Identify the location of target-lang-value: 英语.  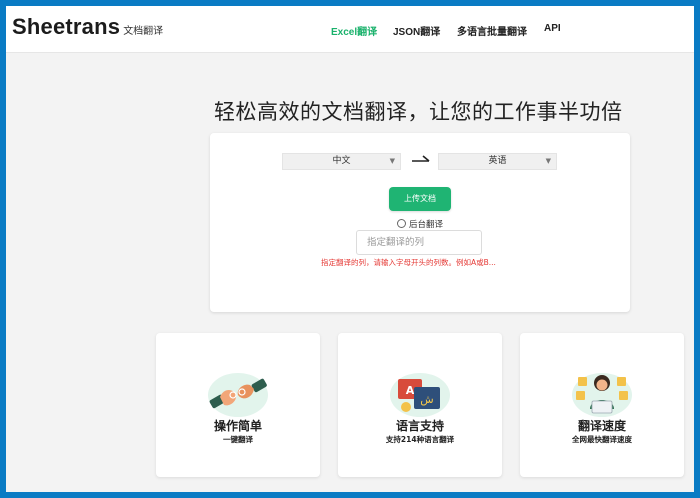
(497, 161).